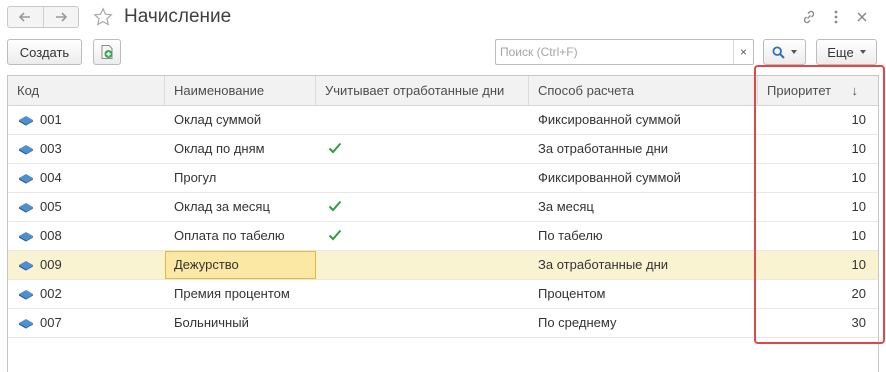  What do you see at coordinates (840, 52) in the screenshot?
I see `more-actions-label: Еще` at bounding box center [840, 52].